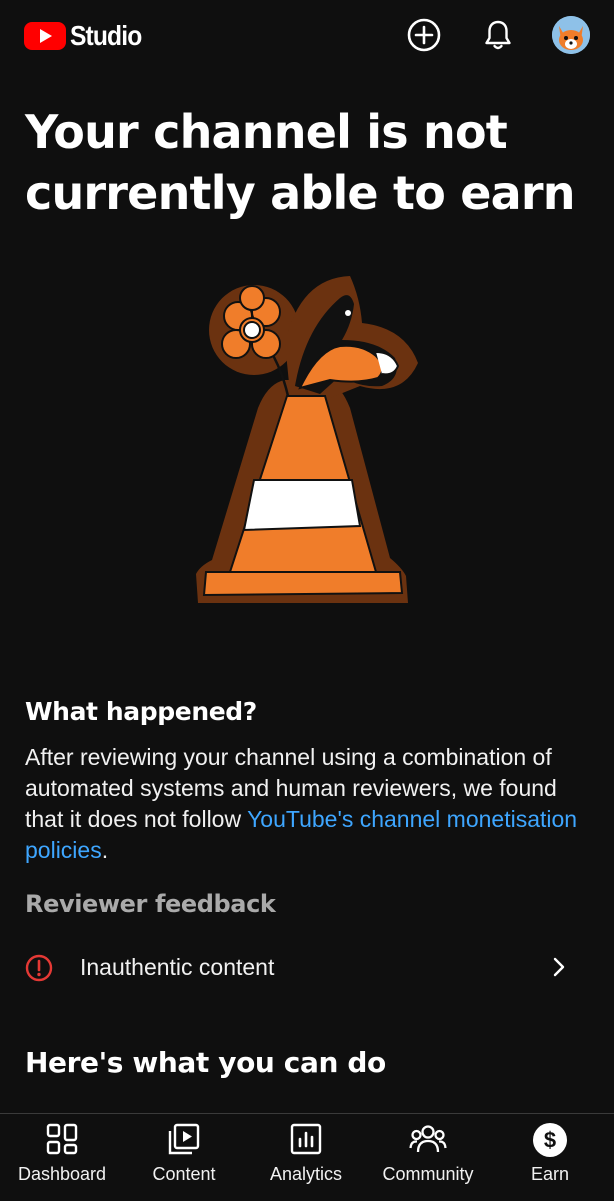 The height and width of the screenshot is (1201, 614). What do you see at coordinates (424, 35) in the screenshot?
I see `create-plus-icon` at bounding box center [424, 35].